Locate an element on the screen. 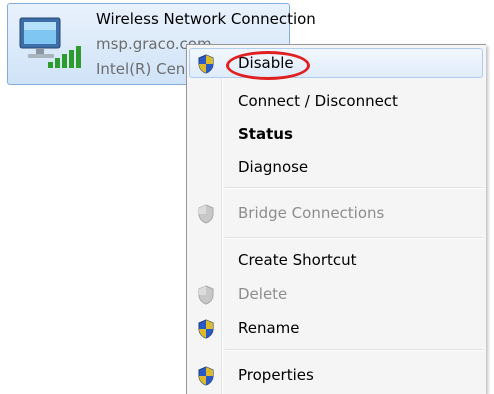  menu-item-label: Rename is located at coordinates (269, 328).